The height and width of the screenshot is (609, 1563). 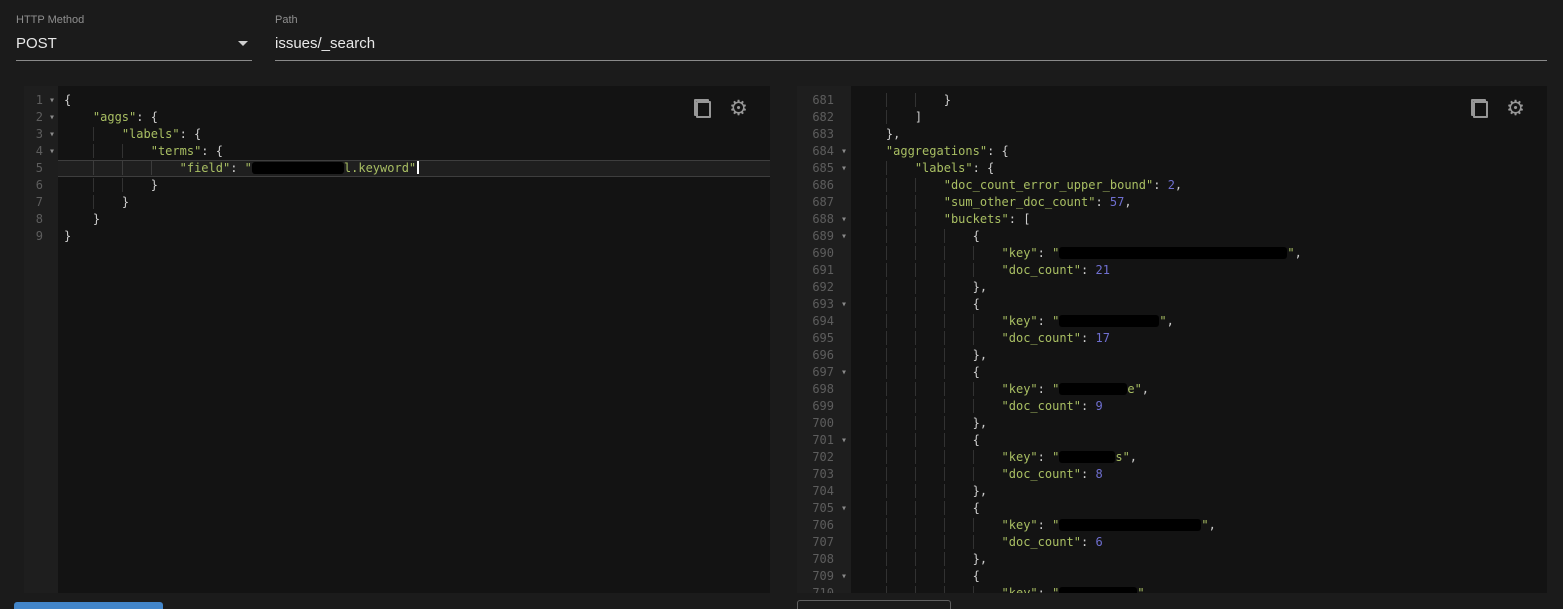 I want to click on code-line: 684 ▾ "aggregations": {, so click(x=1172, y=151).